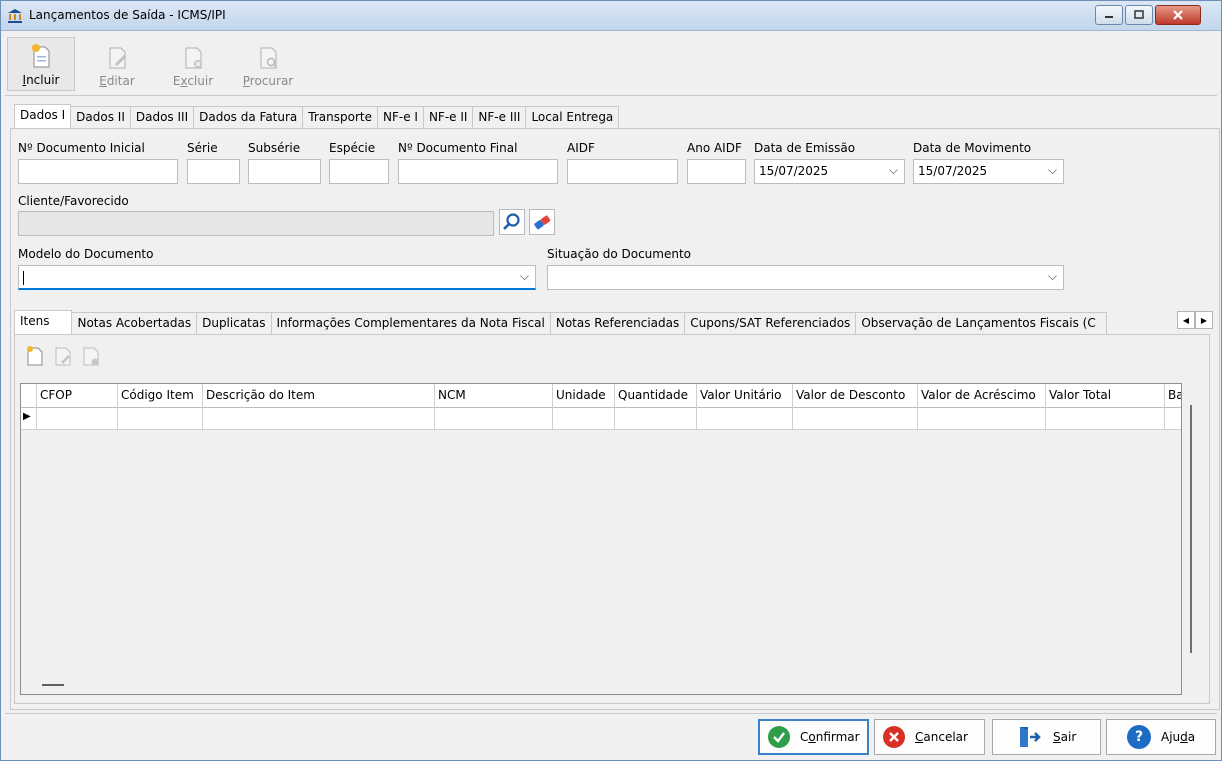 The height and width of the screenshot is (761, 1222). Describe the element at coordinates (1065, 737) in the screenshot. I see `sair-label: Sair` at that location.